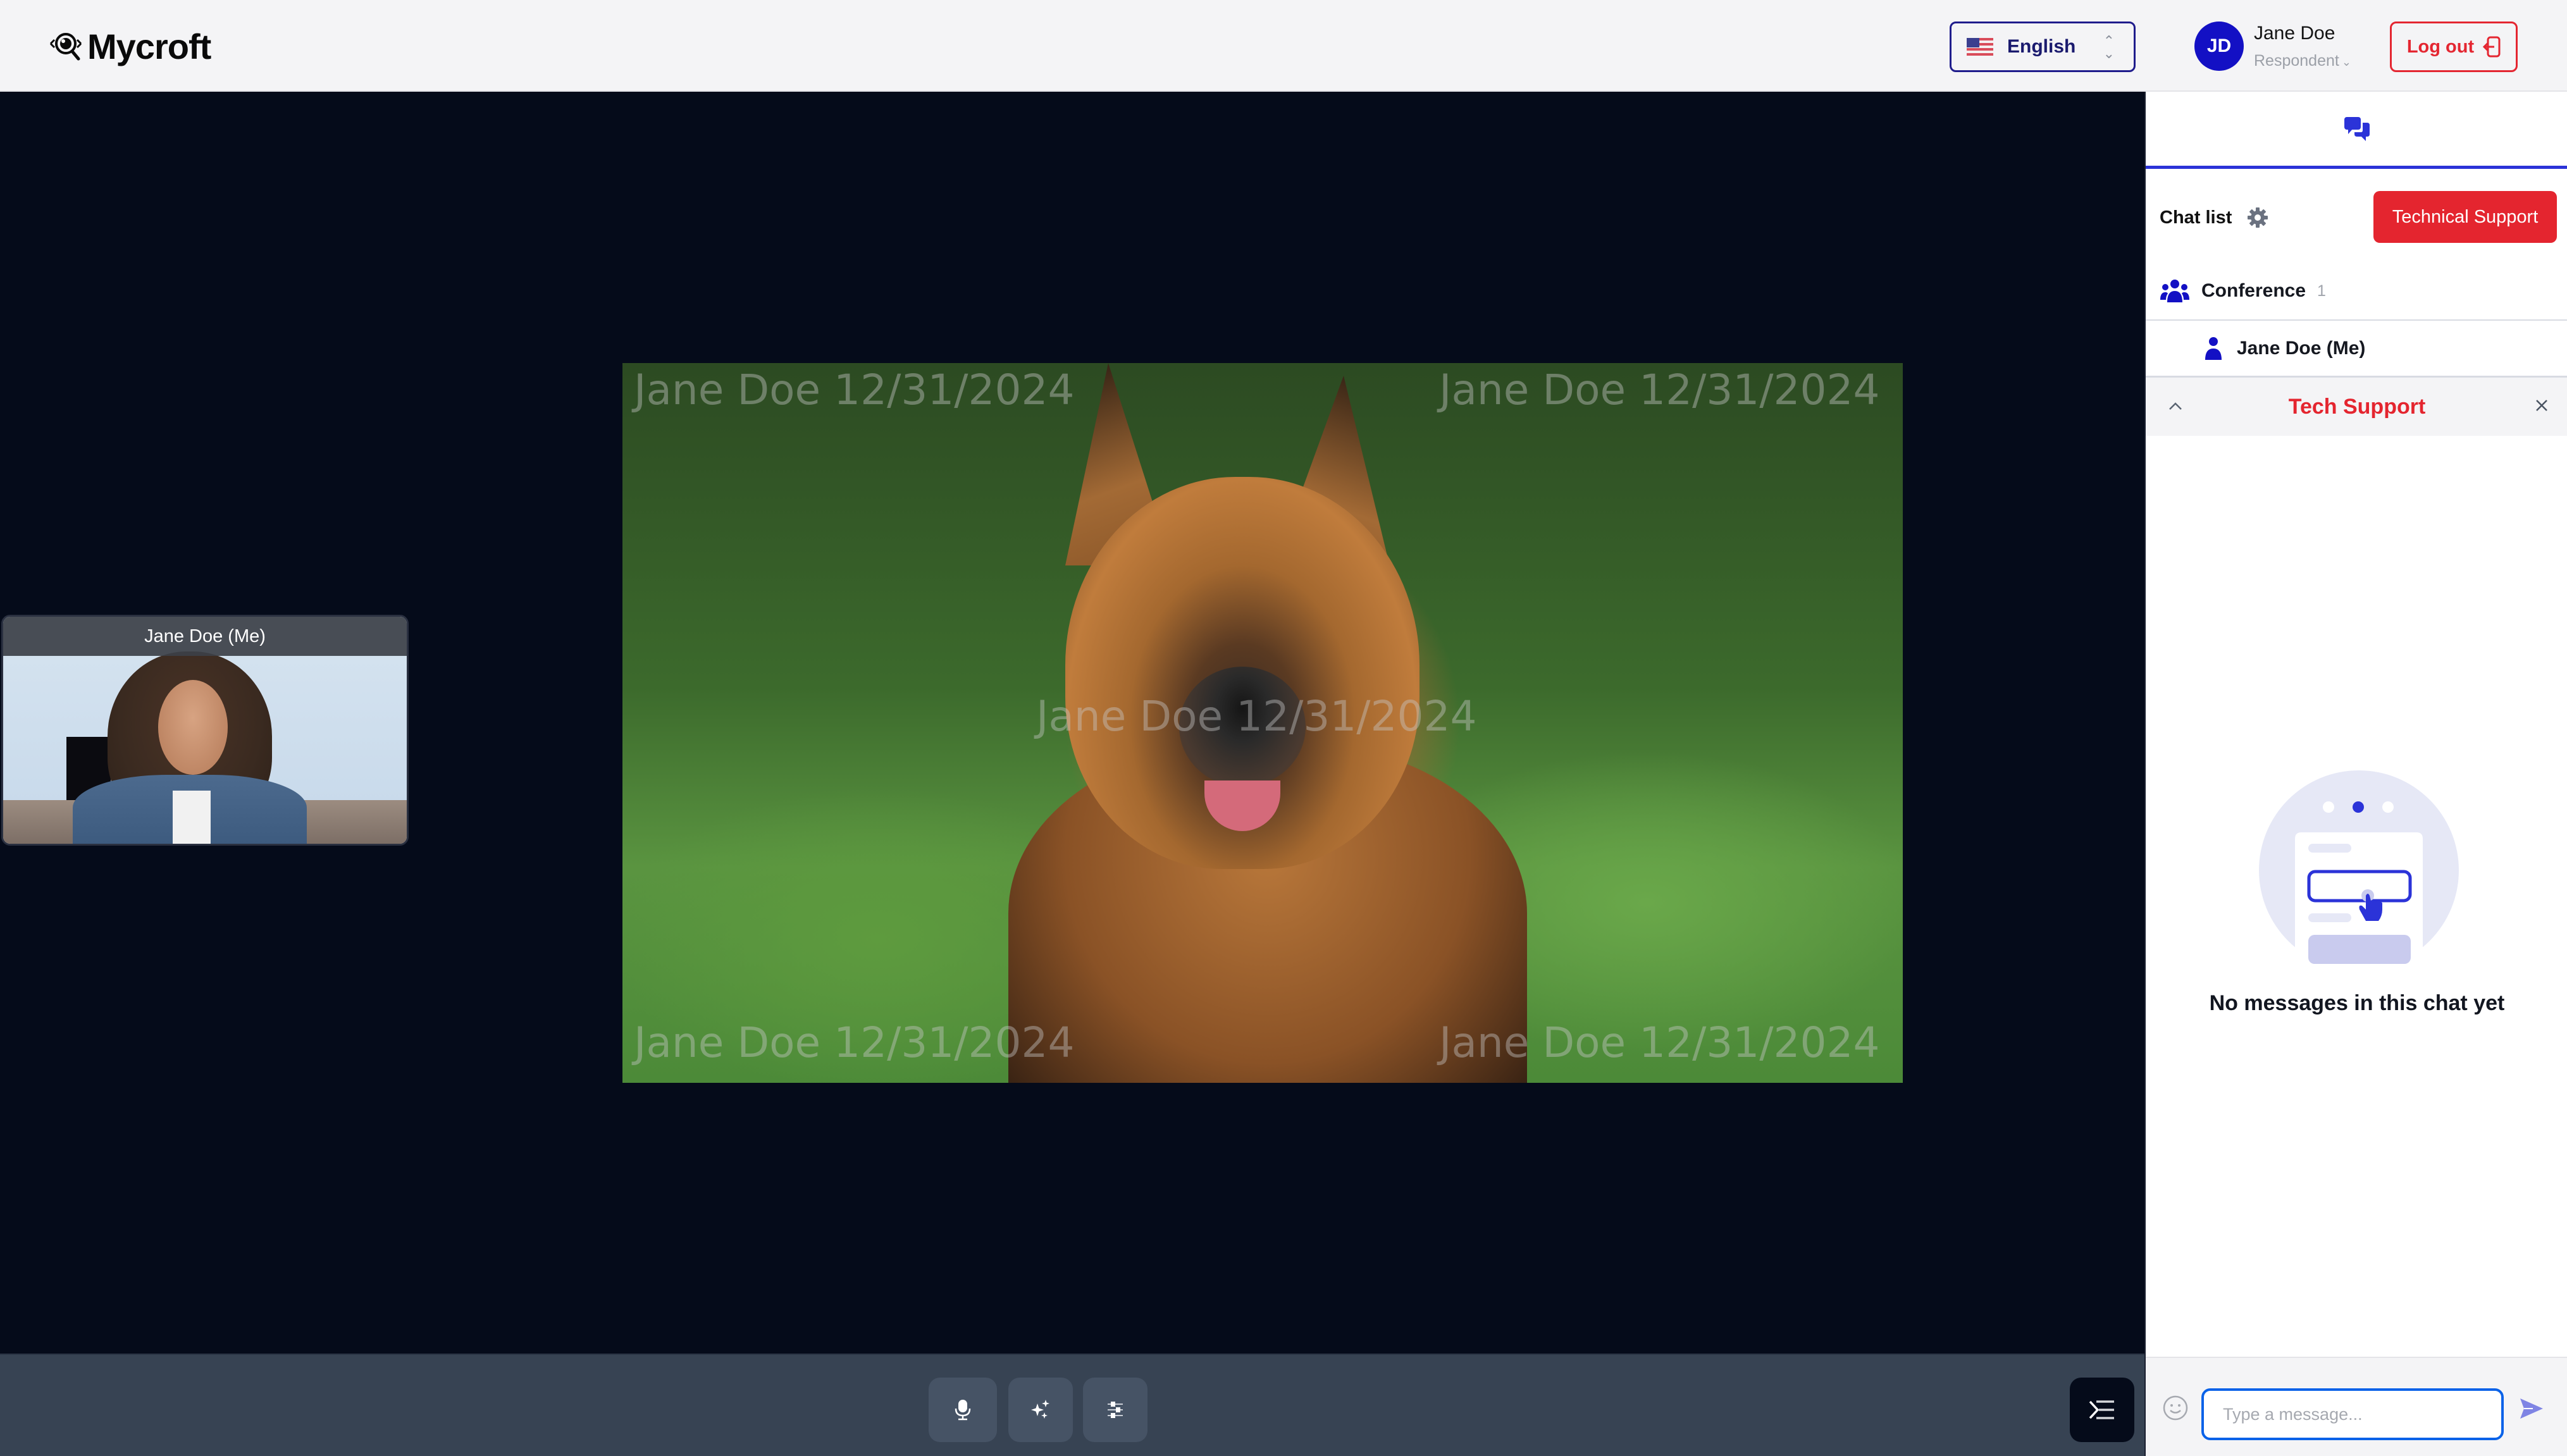  Describe the element at coordinates (2257, 217) in the screenshot. I see `gear-icon` at that location.